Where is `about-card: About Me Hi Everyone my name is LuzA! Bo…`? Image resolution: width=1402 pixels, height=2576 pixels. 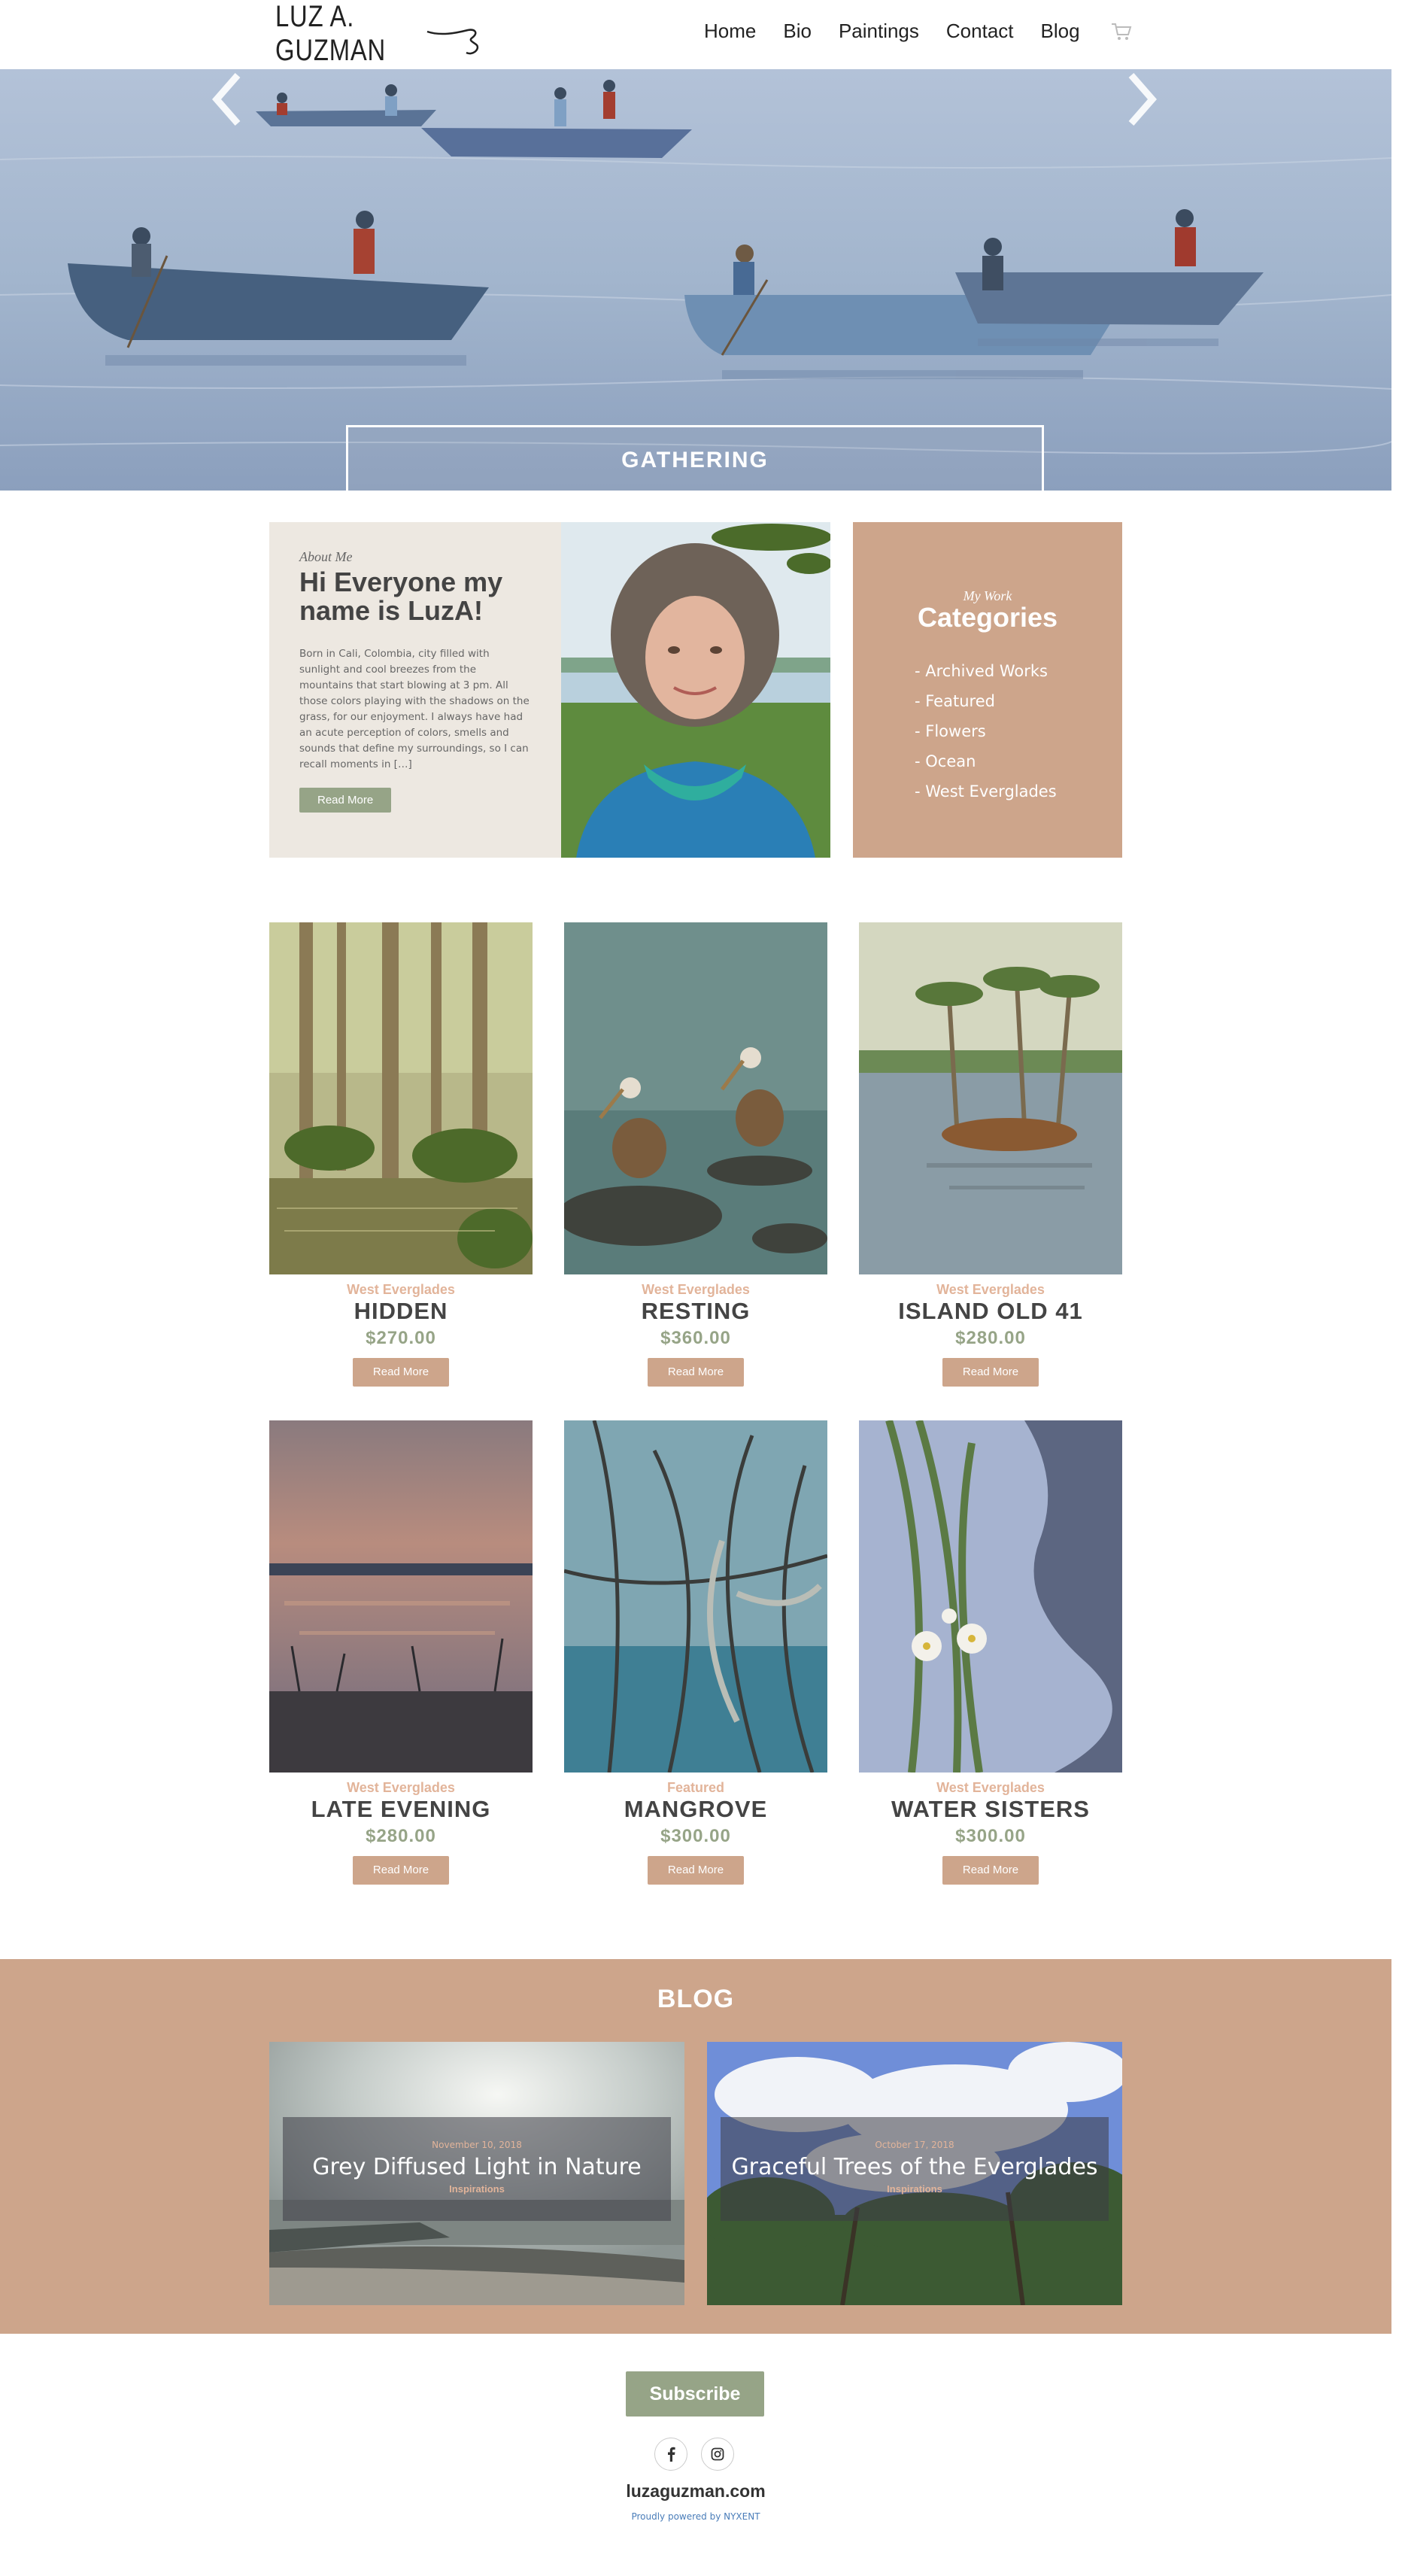
about-card: About Me Hi Everyone my name is LuzA! Bo… is located at coordinates (415, 690).